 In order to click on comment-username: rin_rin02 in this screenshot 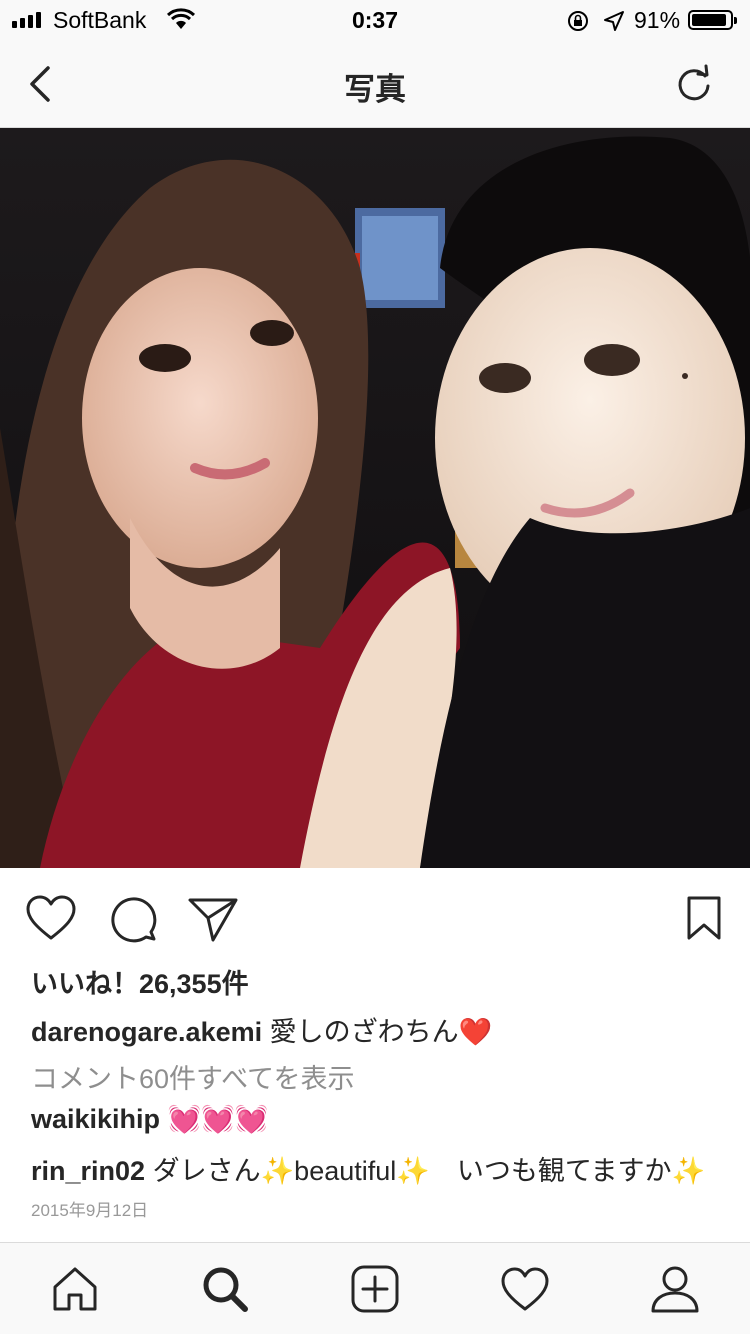, I will do `click(88, 1171)`.